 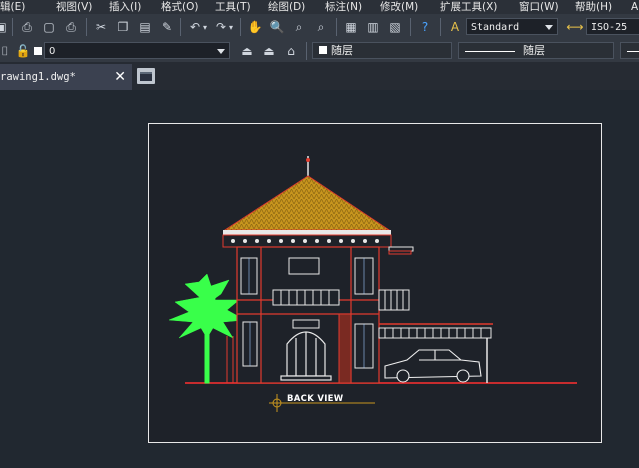 I want to click on layers-toolbar: ⌷ 🔓 0 ⏏ ⏏ ⌂ 随层 随层, so click(x=319, y=51).